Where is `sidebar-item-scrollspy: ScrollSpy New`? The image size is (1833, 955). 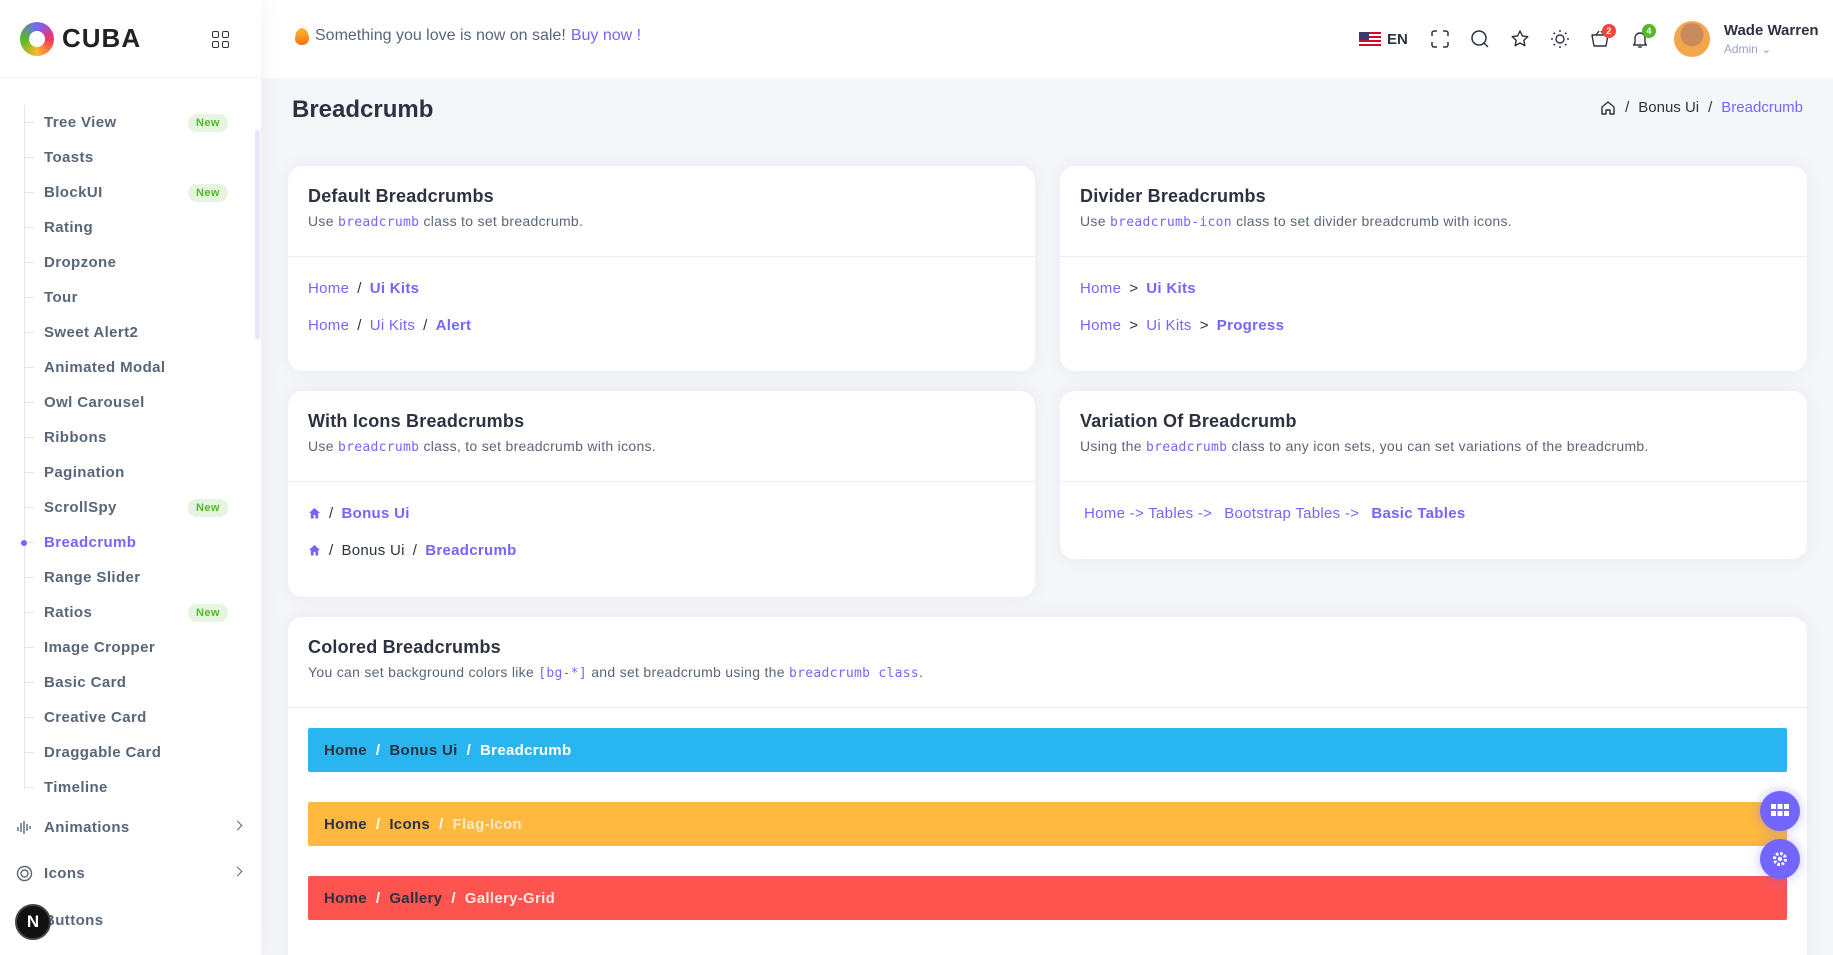
sidebar-item-scrollspy: ScrollSpy New is located at coordinates (130, 507).